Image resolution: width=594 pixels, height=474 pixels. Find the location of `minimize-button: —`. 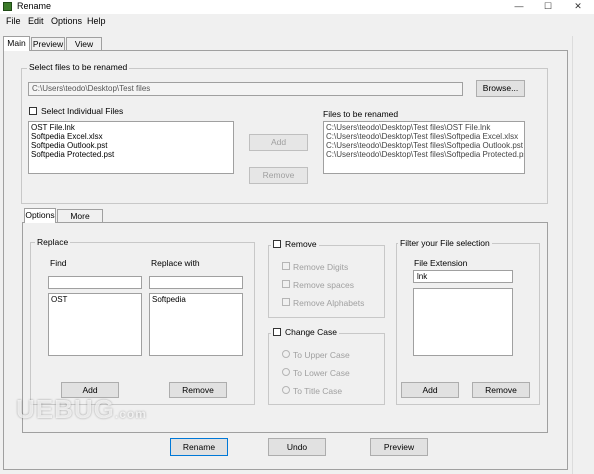

minimize-button: — is located at coordinates (519, 7).